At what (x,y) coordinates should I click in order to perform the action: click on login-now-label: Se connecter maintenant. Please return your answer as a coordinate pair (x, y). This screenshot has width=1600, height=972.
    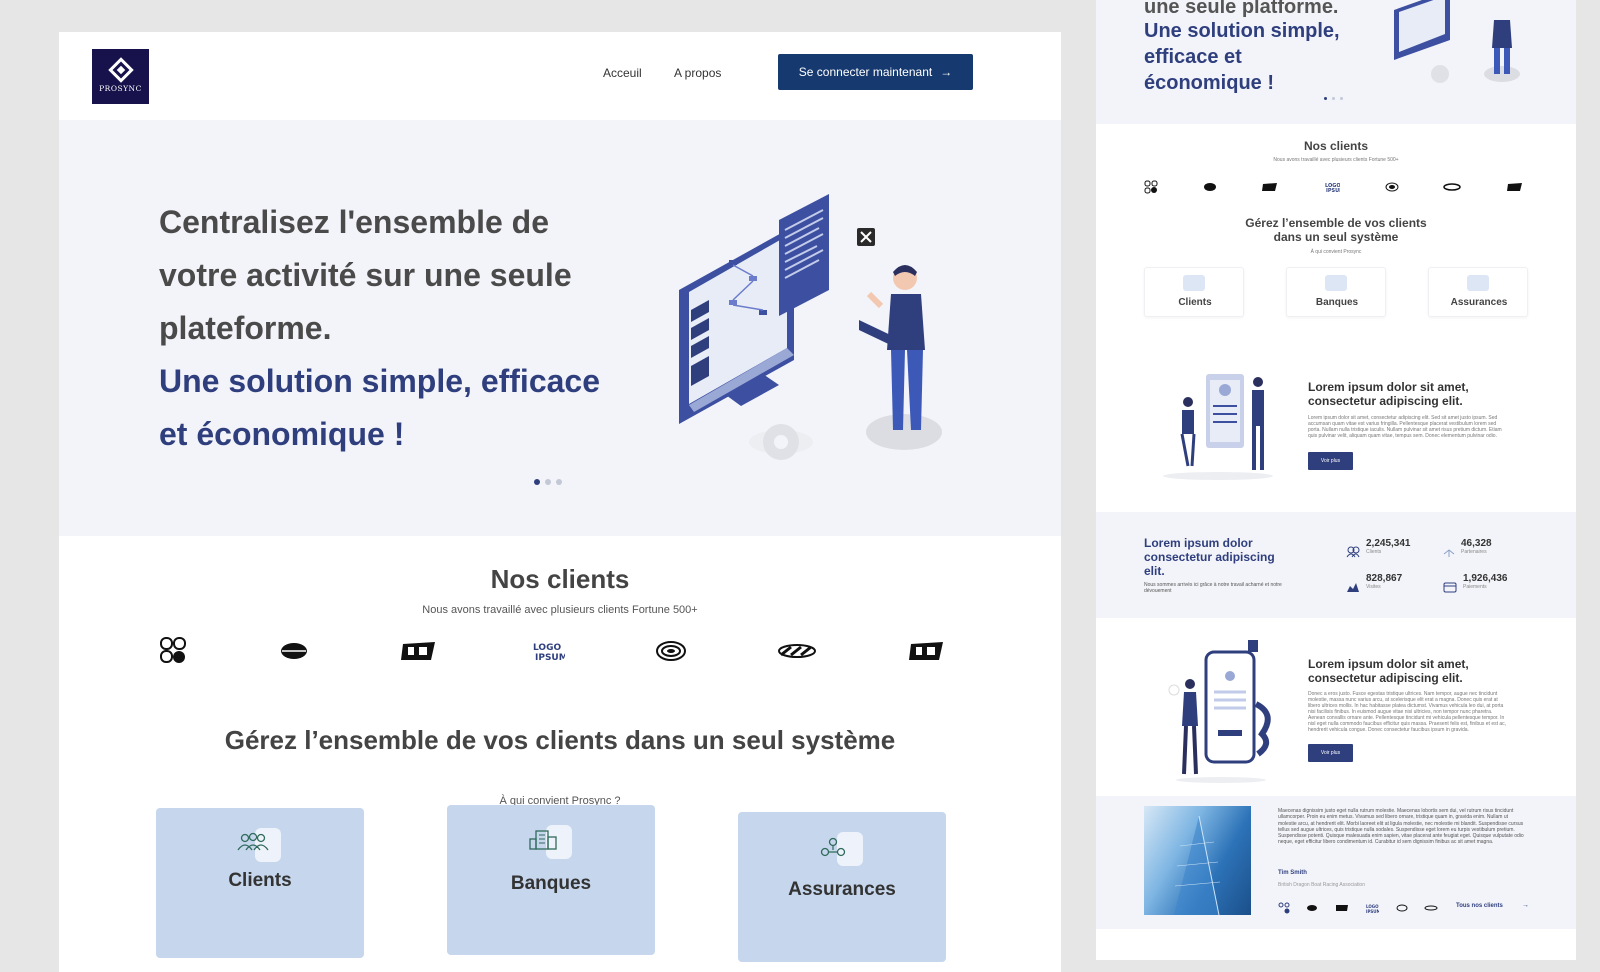
    Looking at the image, I should click on (865, 72).